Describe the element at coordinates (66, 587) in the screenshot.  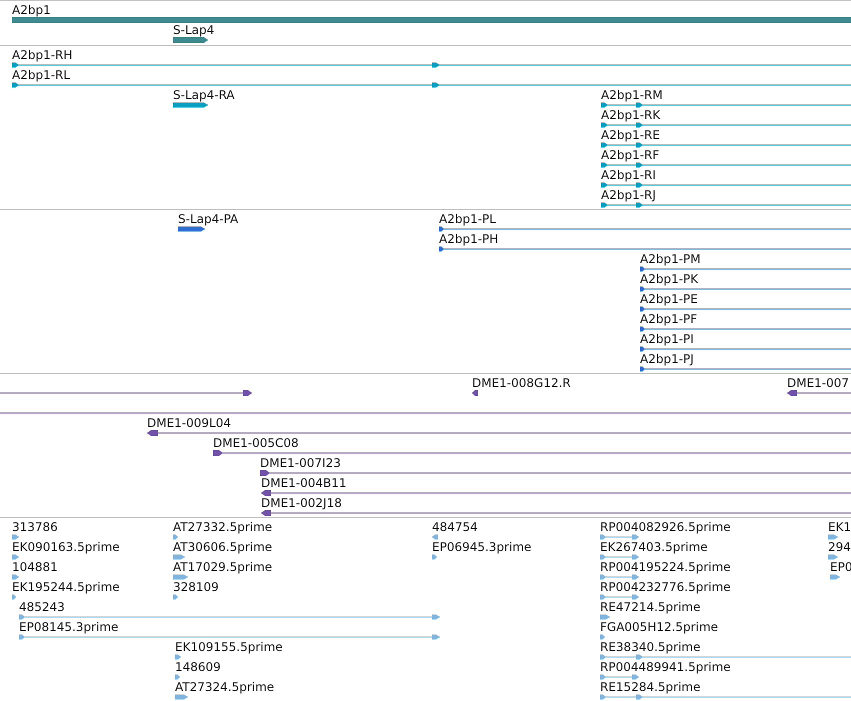
I see `feature-label: EK195244.5prime` at that location.